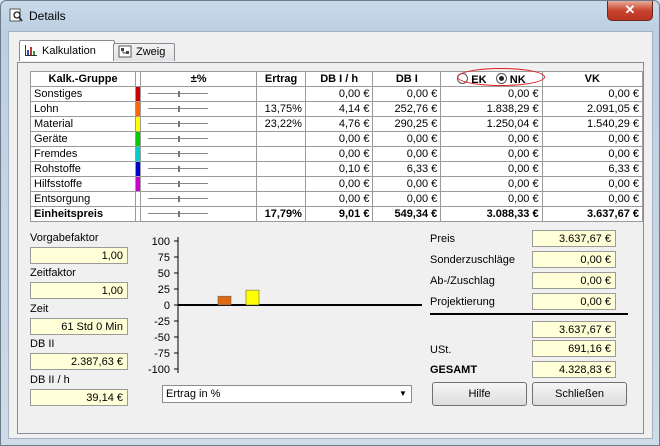 Image resolution: width=660 pixels, height=446 pixels. Describe the element at coordinates (83, 79) in the screenshot. I see `header-gruppe: Kalk.-Gruppe` at that location.